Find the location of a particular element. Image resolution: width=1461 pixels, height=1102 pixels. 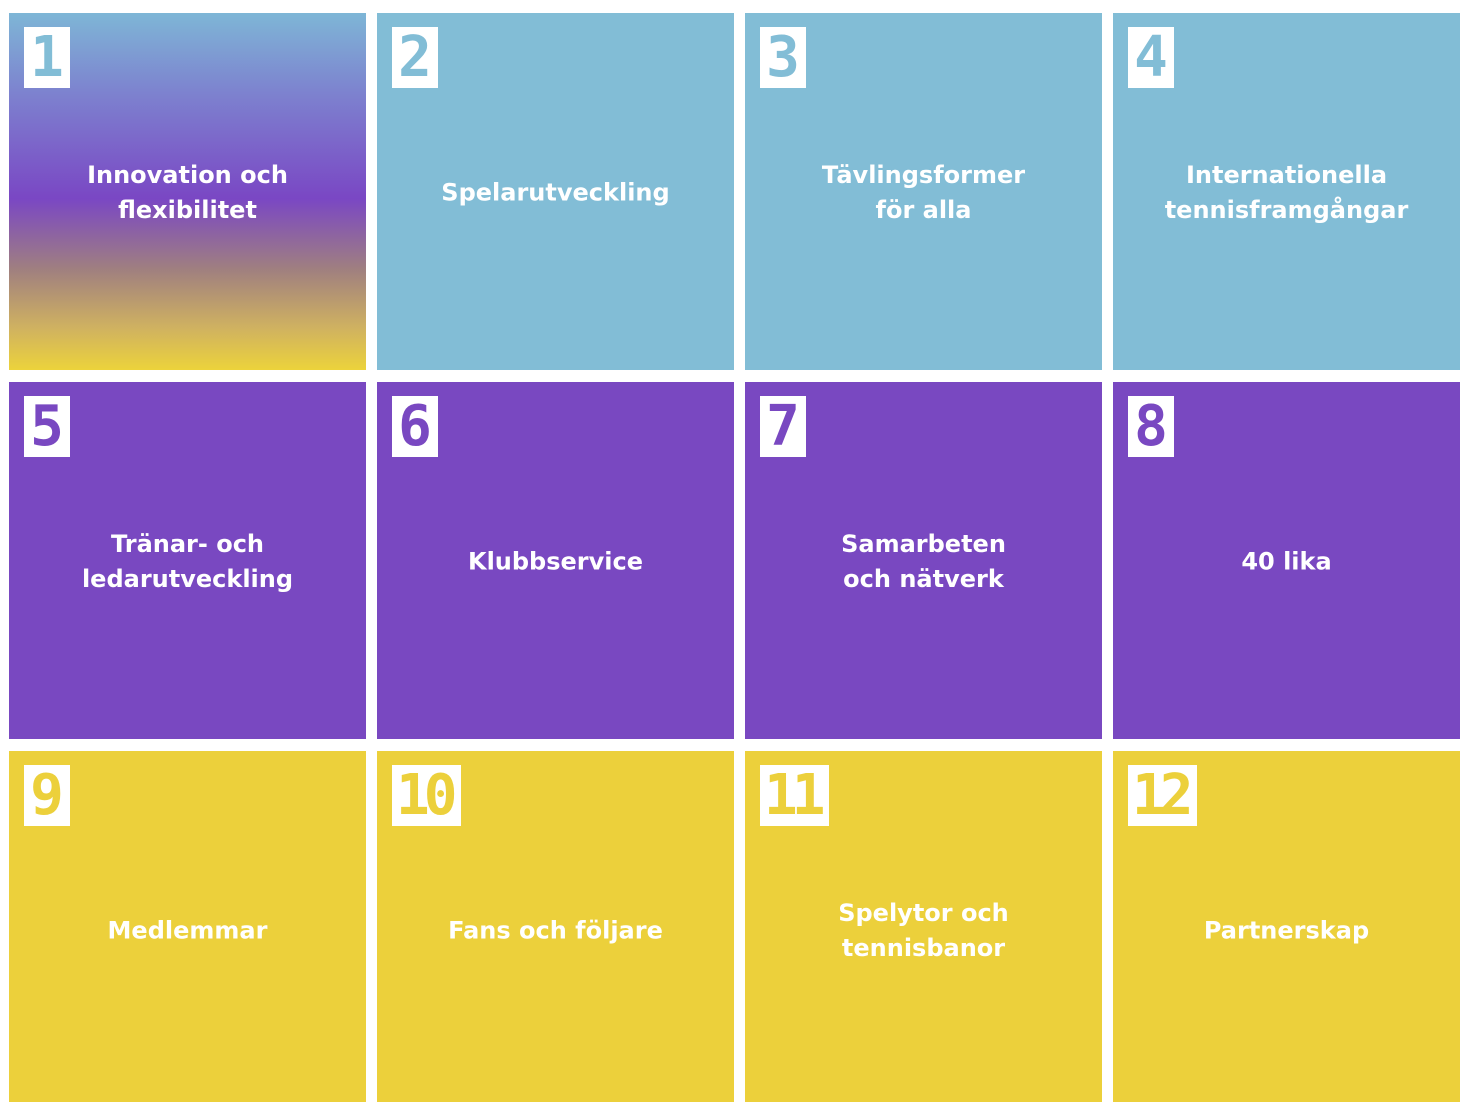

tile-label: Partnerskap is located at coordinates (1286, 930).